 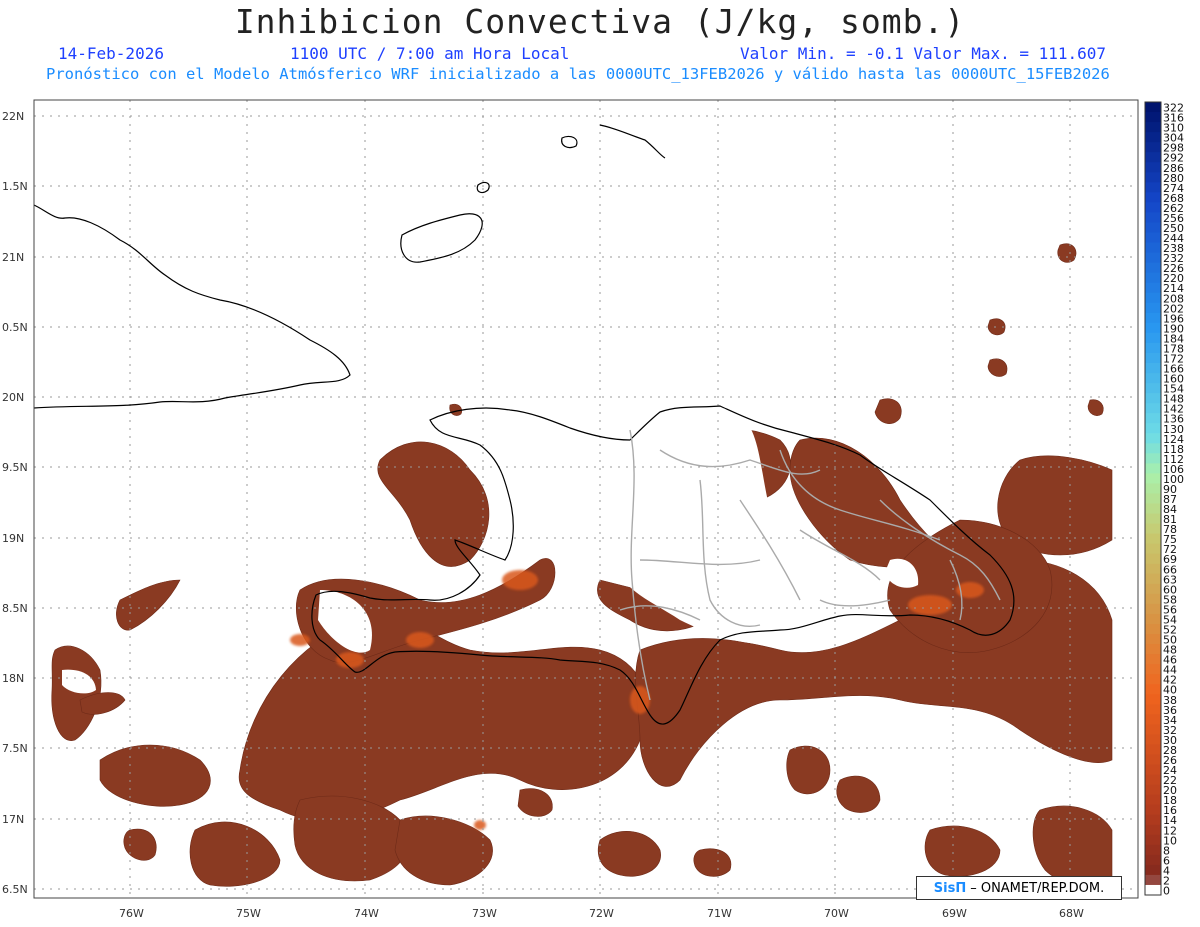 What do you see at coordinates (15, 467) in the screenshot?
I see `lat-label: 9.5N` at bounding box center [15, 467].